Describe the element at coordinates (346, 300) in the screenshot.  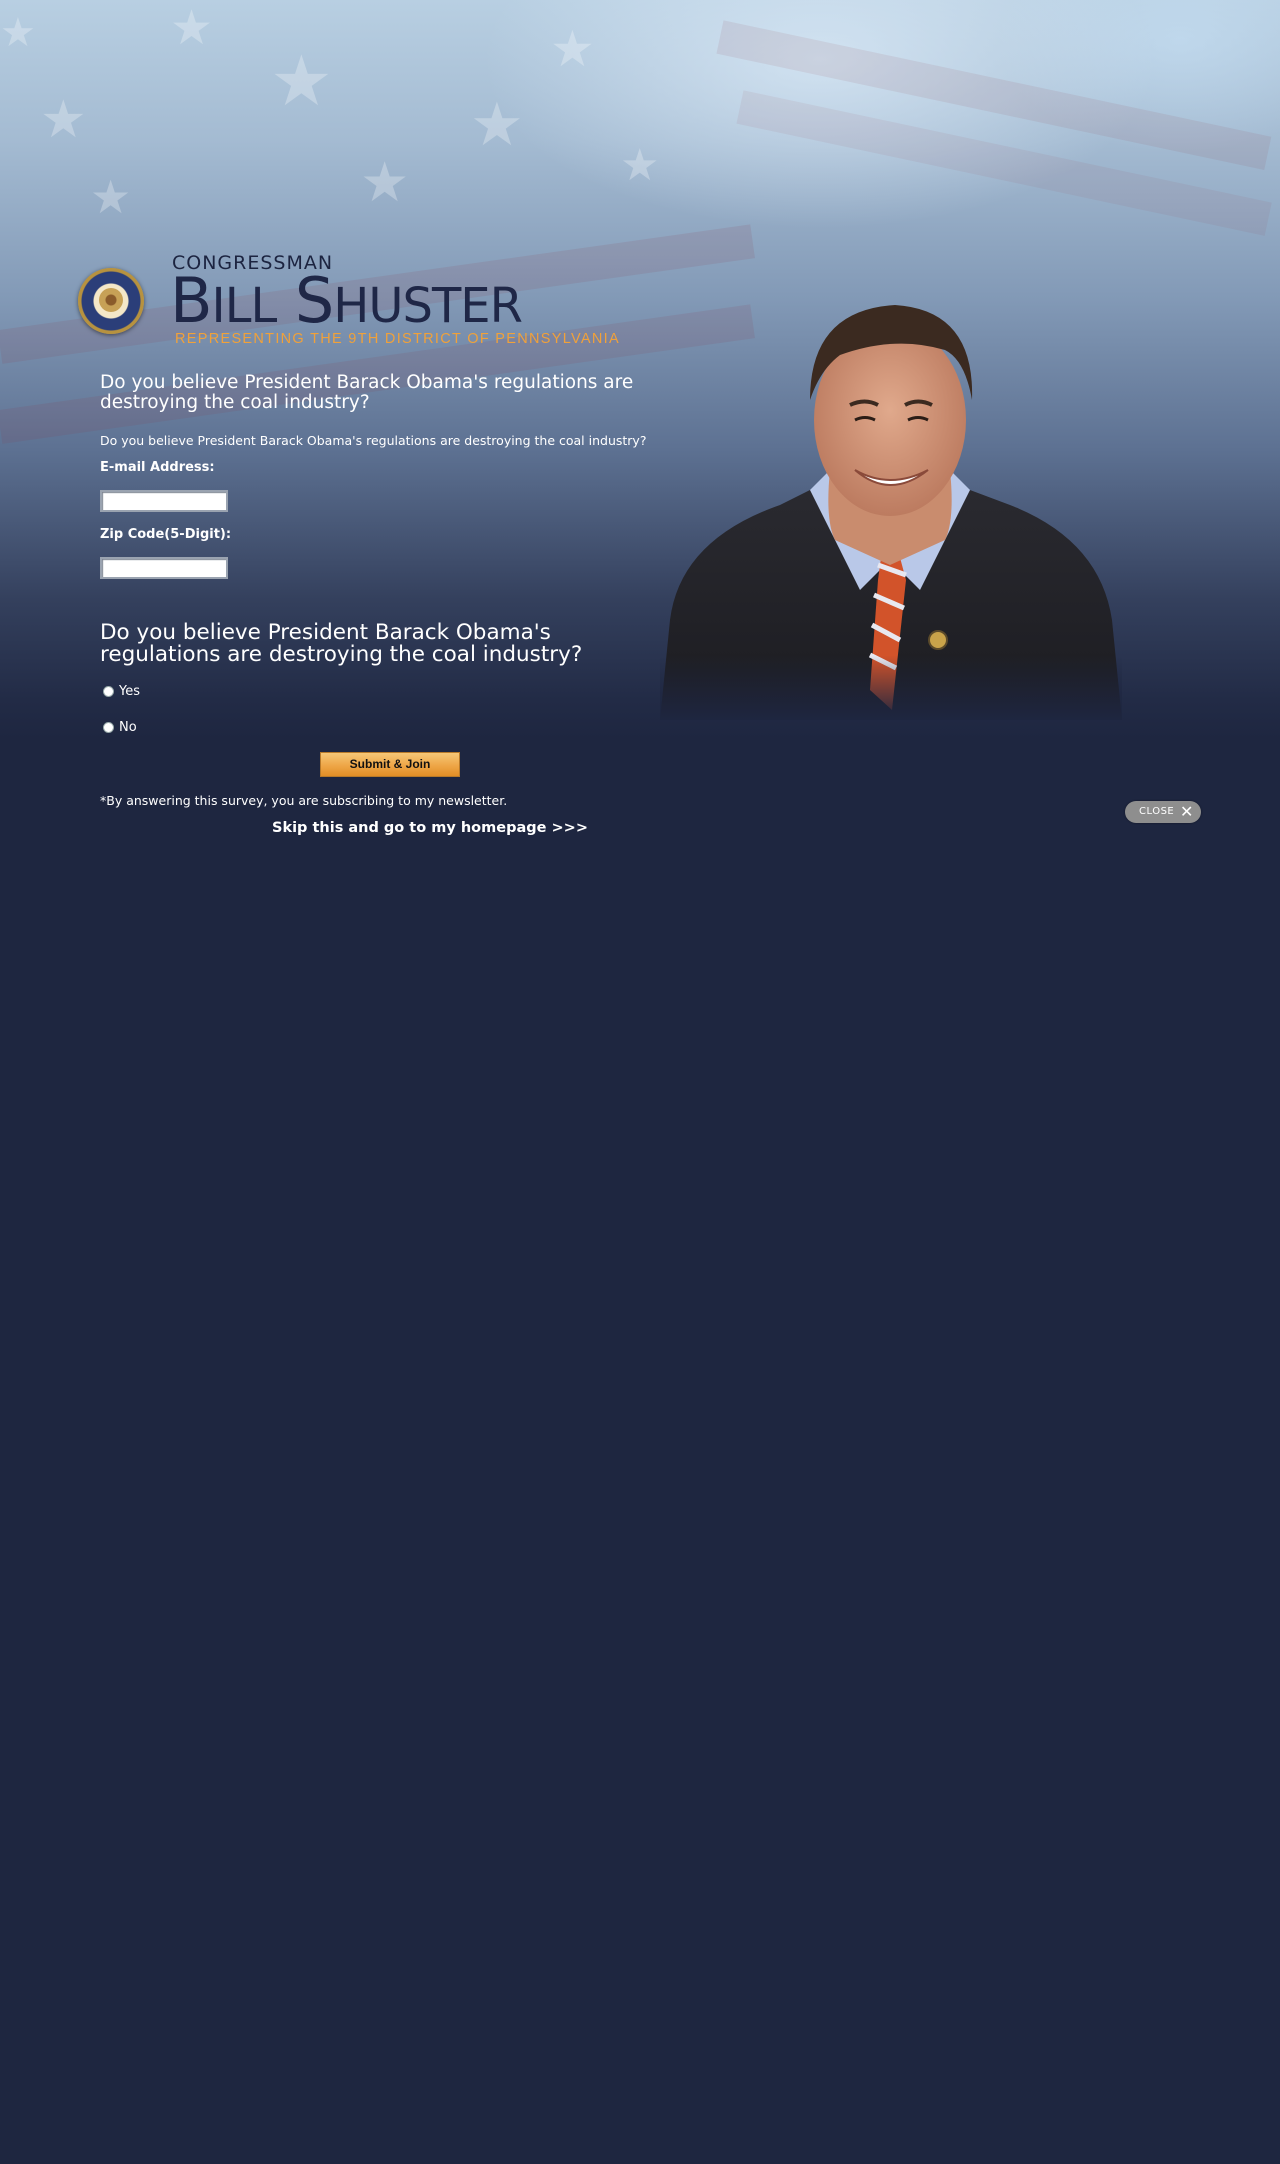
I see `congressman-name: BILL SHUSTER` at that location.